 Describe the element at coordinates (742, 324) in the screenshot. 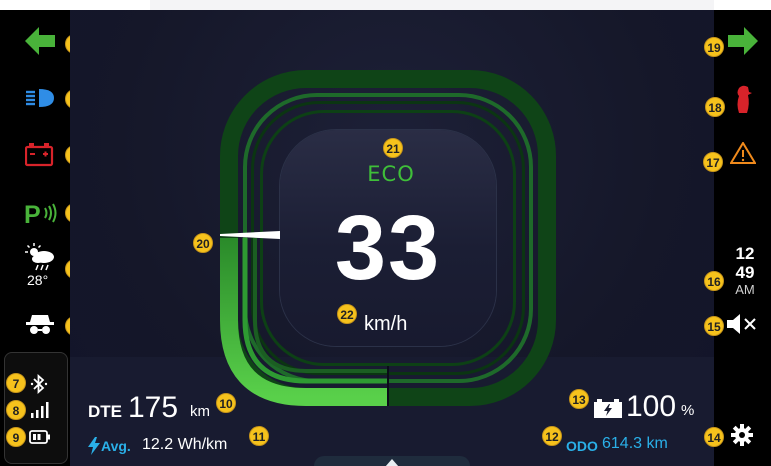

I see `speaker-mute-icon` at that location.